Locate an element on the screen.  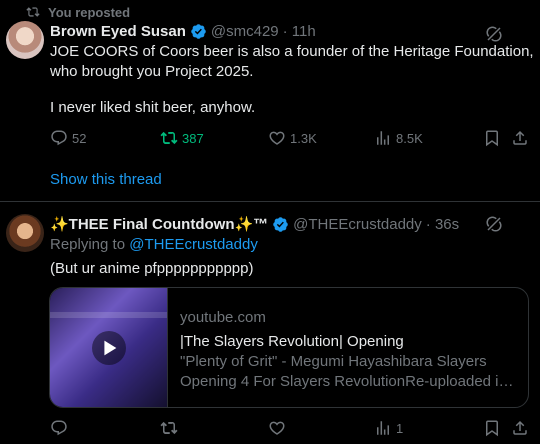
play-button is located at coordinates (108, 347).